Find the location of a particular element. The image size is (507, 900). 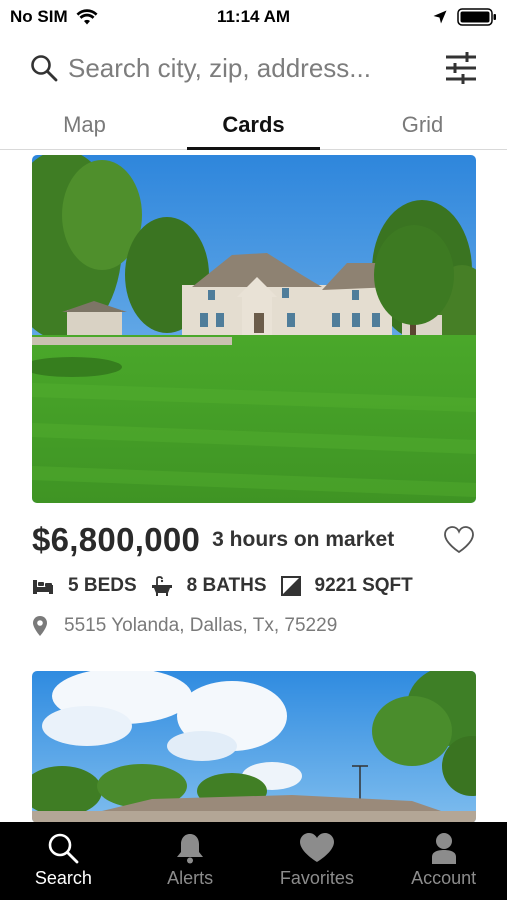

beds-fact: 5 BEDS is located at coordinates (84, 586).